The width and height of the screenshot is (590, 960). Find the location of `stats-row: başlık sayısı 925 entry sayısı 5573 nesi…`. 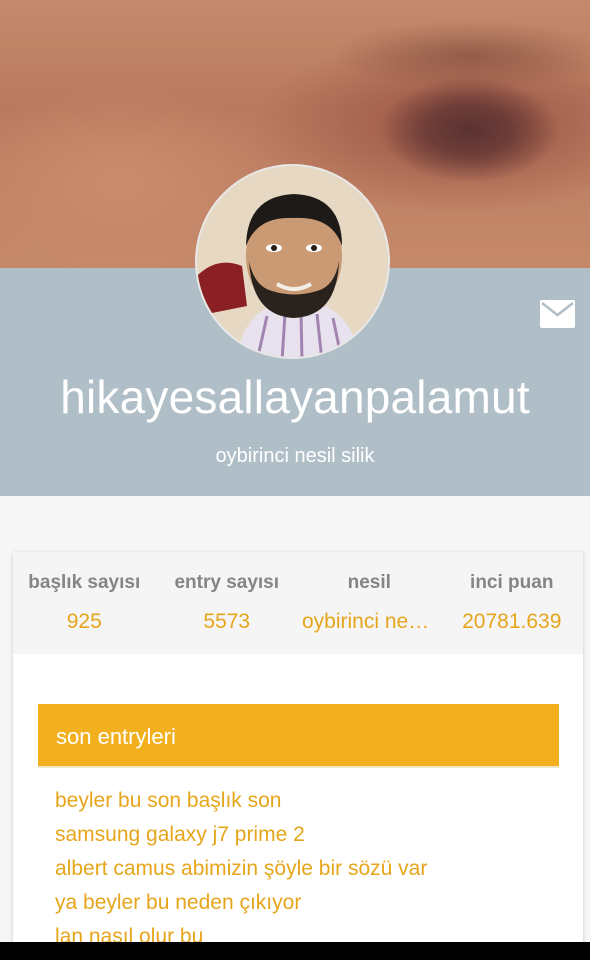

stats-row: başlık sayısı 925 entry sayısı 5573 nesi… is located at coordinates (298, 603).